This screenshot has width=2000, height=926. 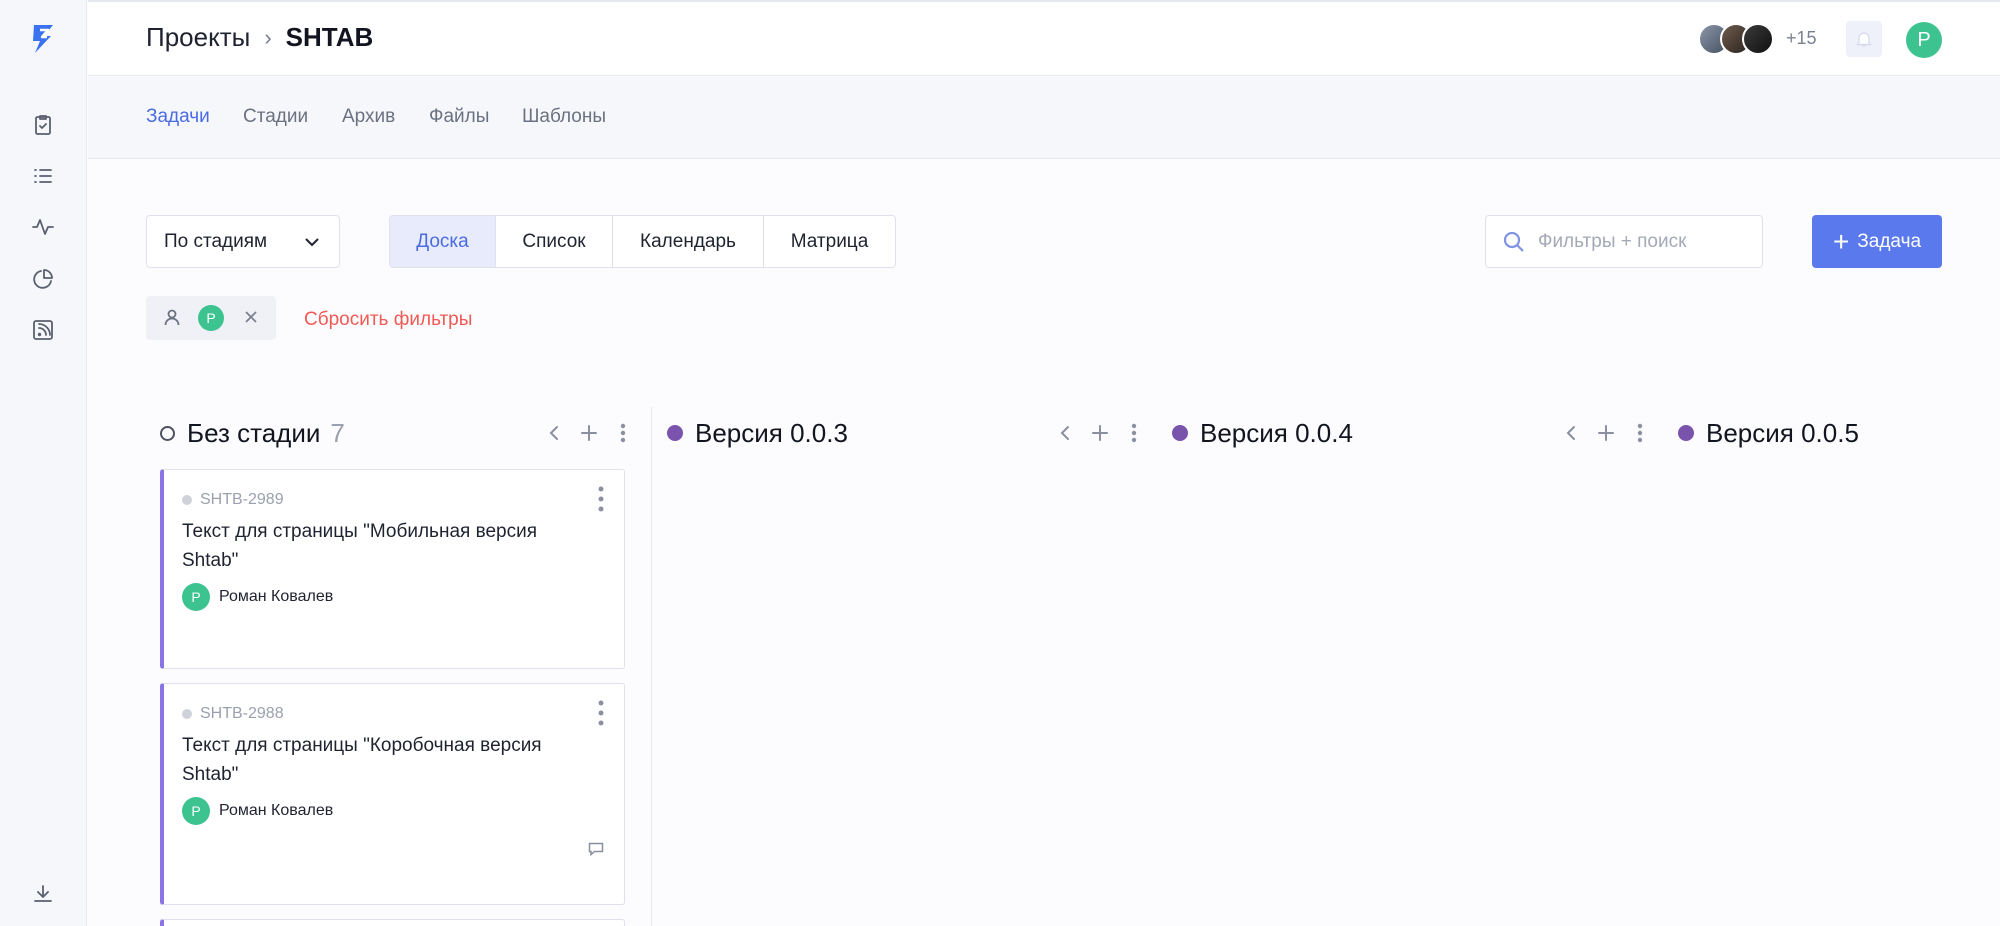 I want to click on add-task-label: Задача, so click(x=1889, y=241).